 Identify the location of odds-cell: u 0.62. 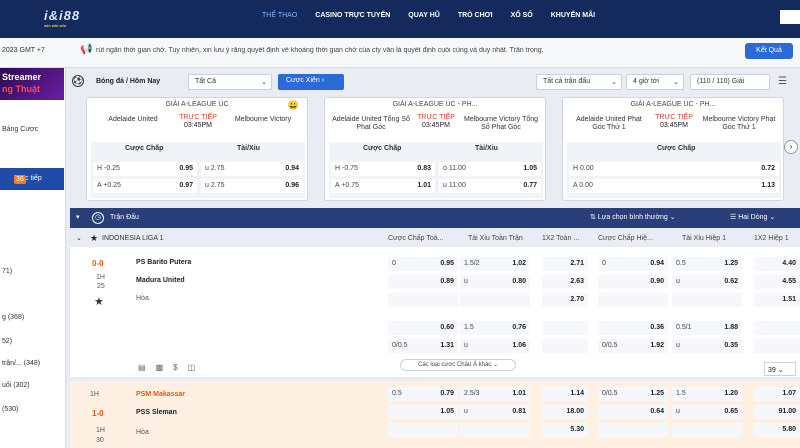
(707, 282).